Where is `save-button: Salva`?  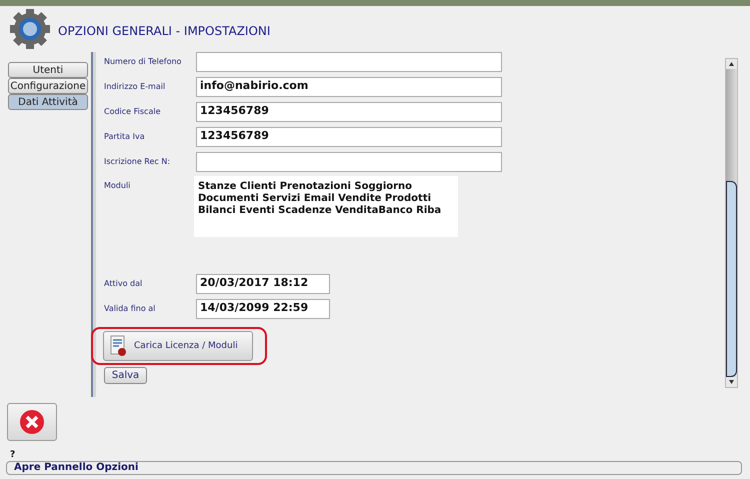 save-button: Salva is located at coordinates (125, 375).